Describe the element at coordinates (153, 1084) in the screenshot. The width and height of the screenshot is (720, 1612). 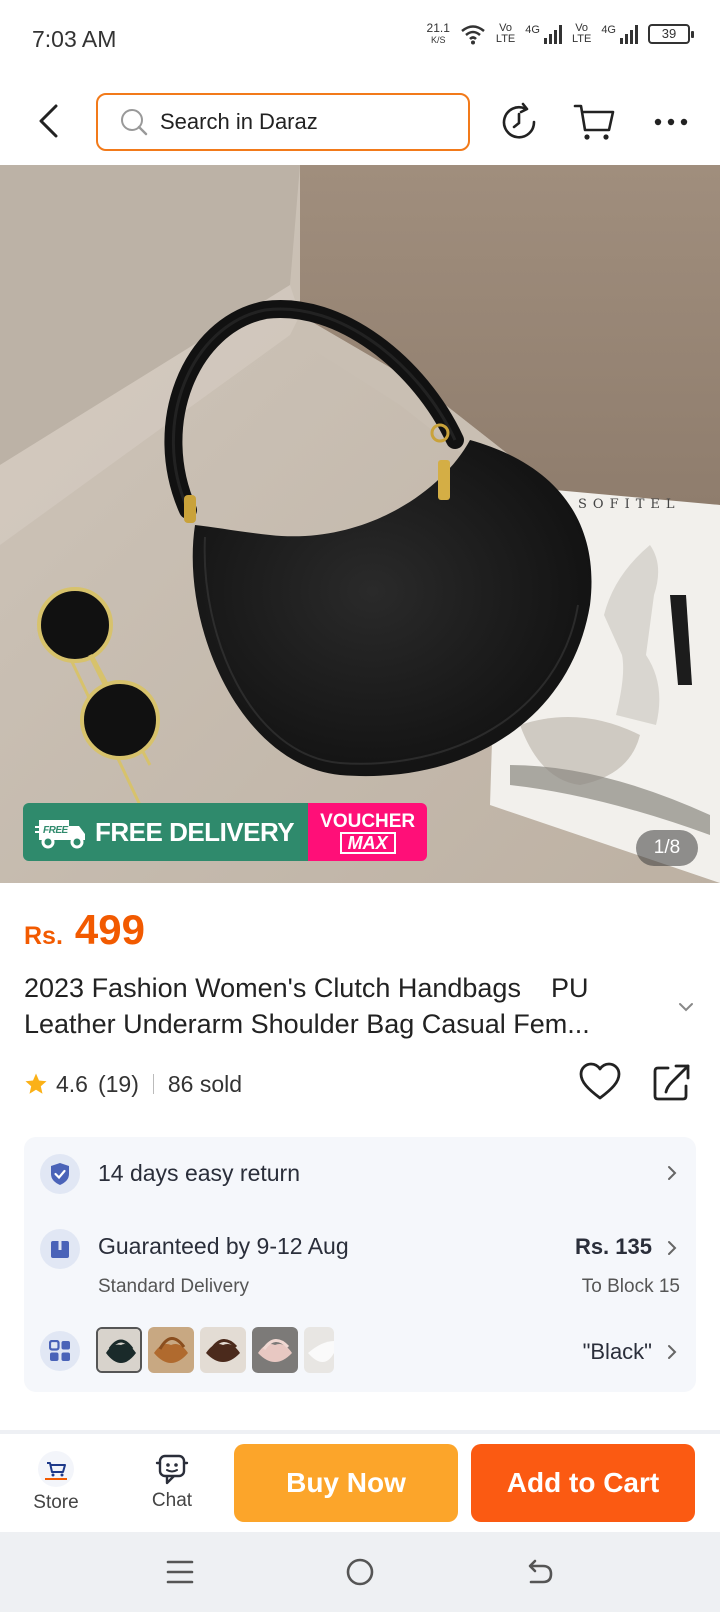
I see `rating-divider` at that location.